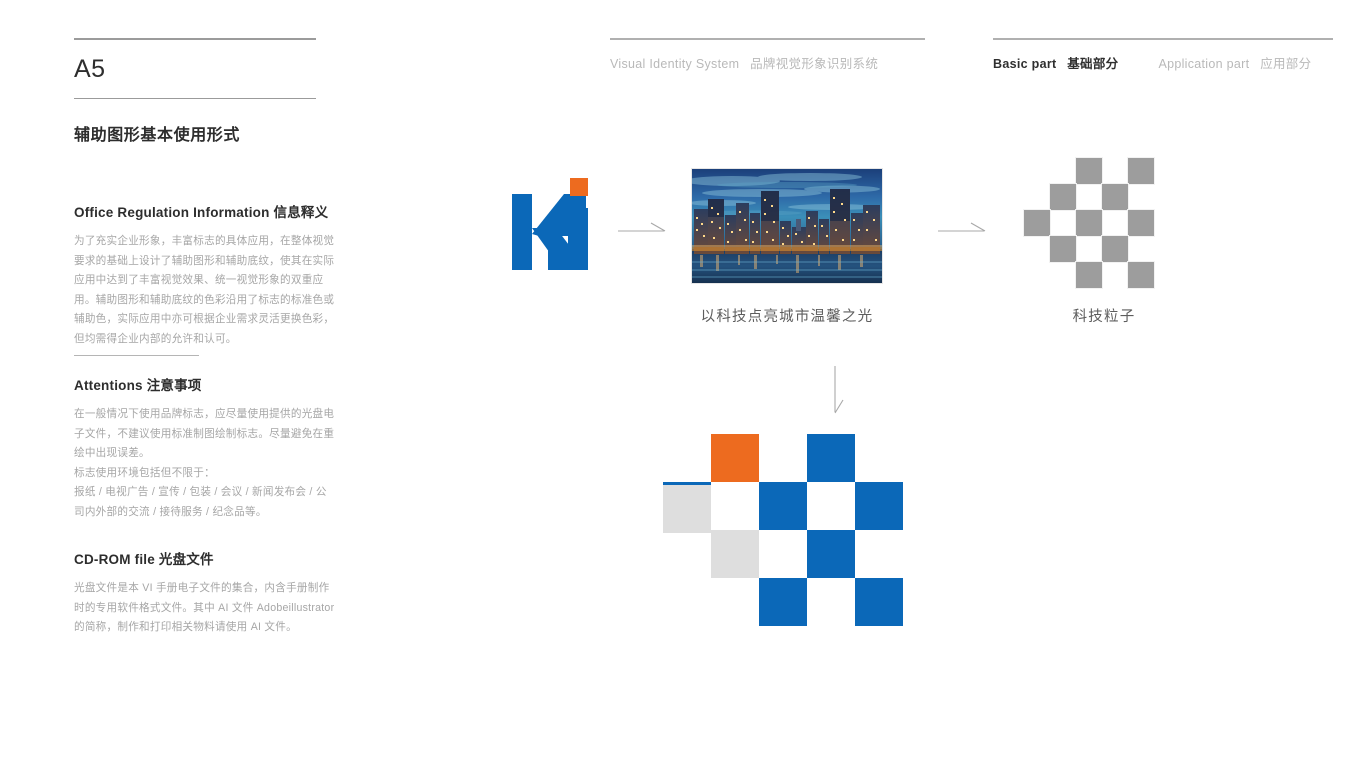  I want to click on block-office-regulation-heading: Office Regulation Information 信息释义, so click(205, 213).